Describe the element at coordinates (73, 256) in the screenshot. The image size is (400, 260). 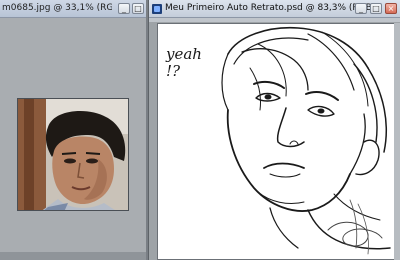
I see `reference-window-status-strip` at that location.